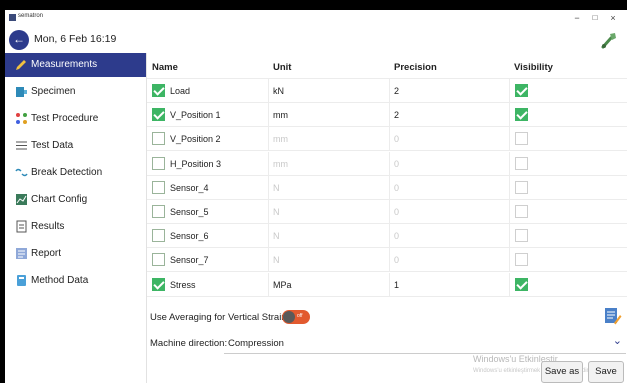  Describe the element at coordinates (595, 18) in the screenshot. I see `maximize-button: □` at that location.